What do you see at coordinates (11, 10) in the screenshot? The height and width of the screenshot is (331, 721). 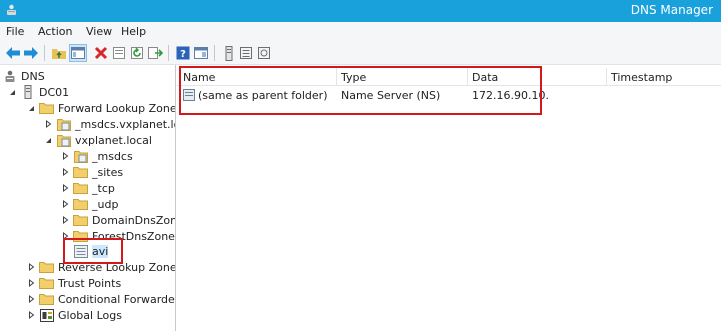 I see `dns-manager-icon` at bounding box center [11, 10].